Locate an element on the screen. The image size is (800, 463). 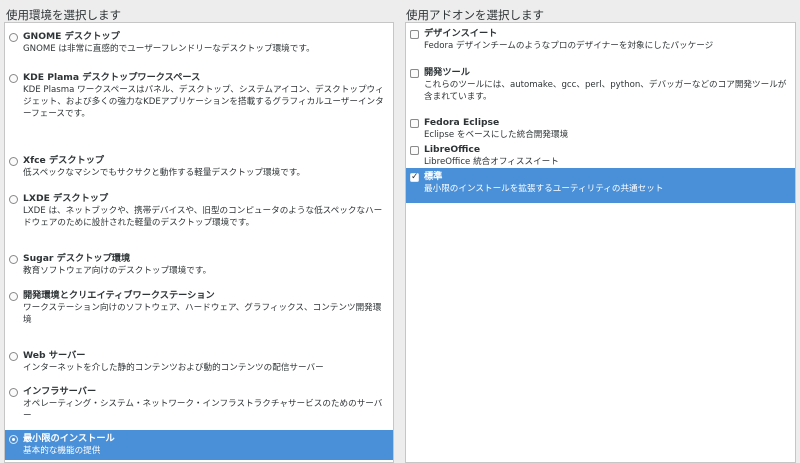
checkbox-checked: ✓ is located at coordinates (414, 177).